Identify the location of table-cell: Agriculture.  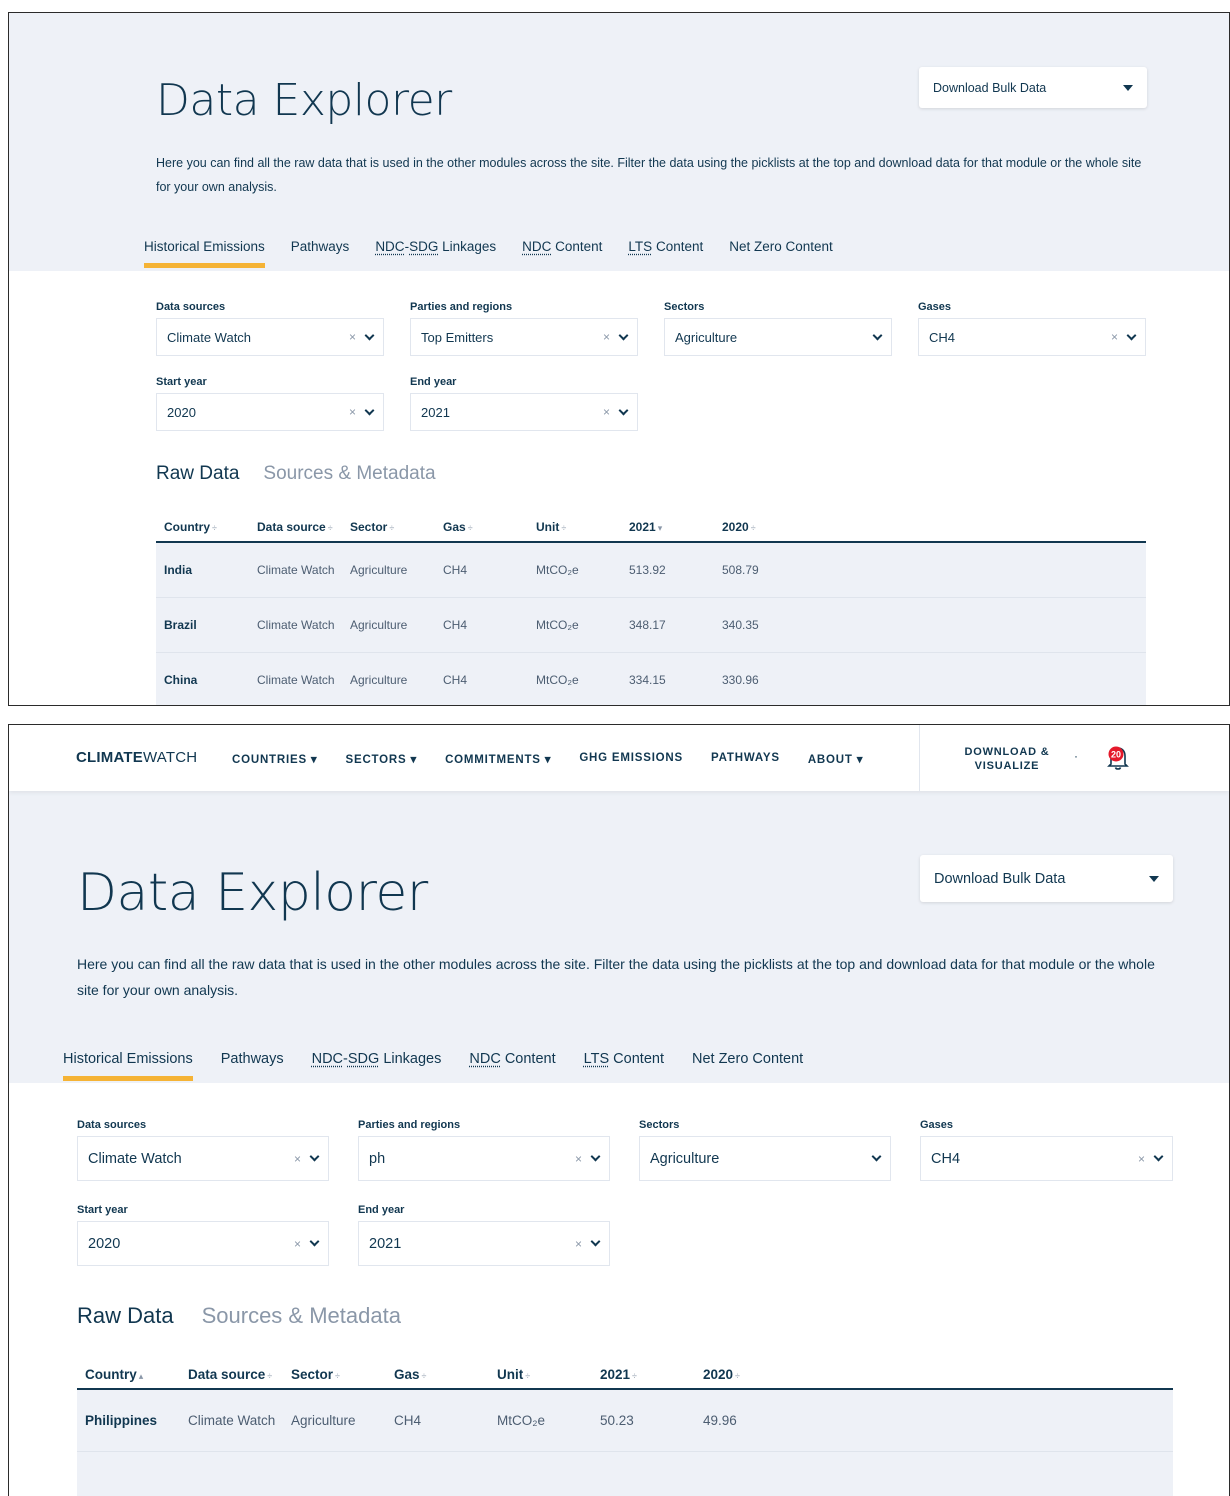
(379, 680).